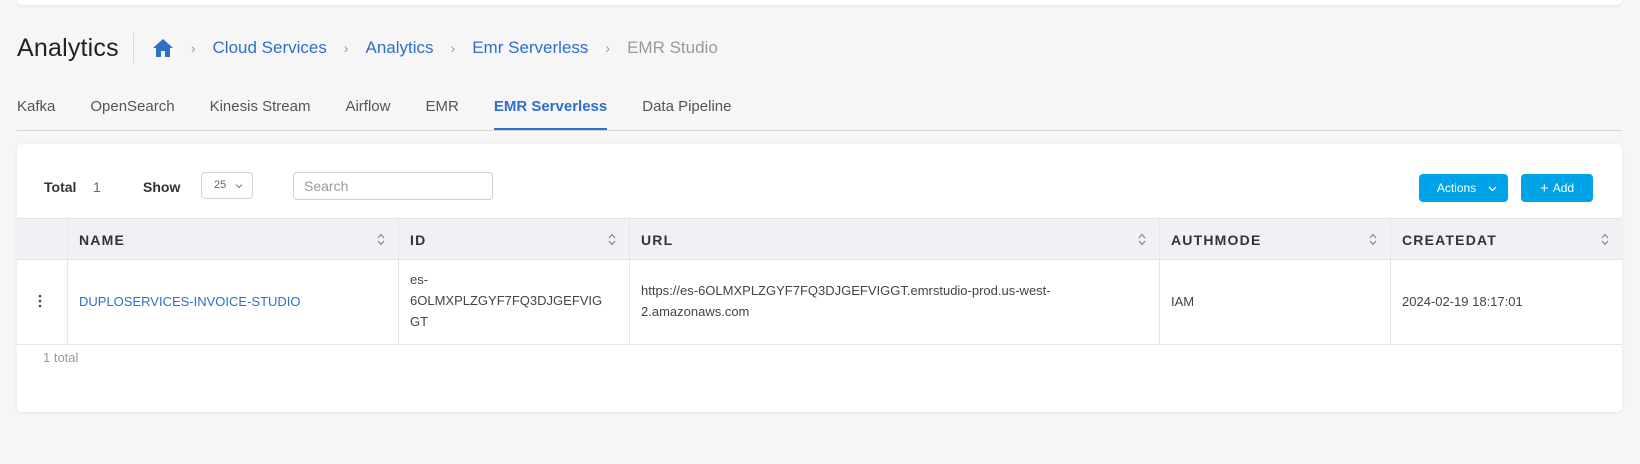 Image resolution: width=1640 pixels, height=464 pixels. Describe the element at coordinates (36, 107) in the screenshot. I see `tab-kafka: Kafka` at that location.